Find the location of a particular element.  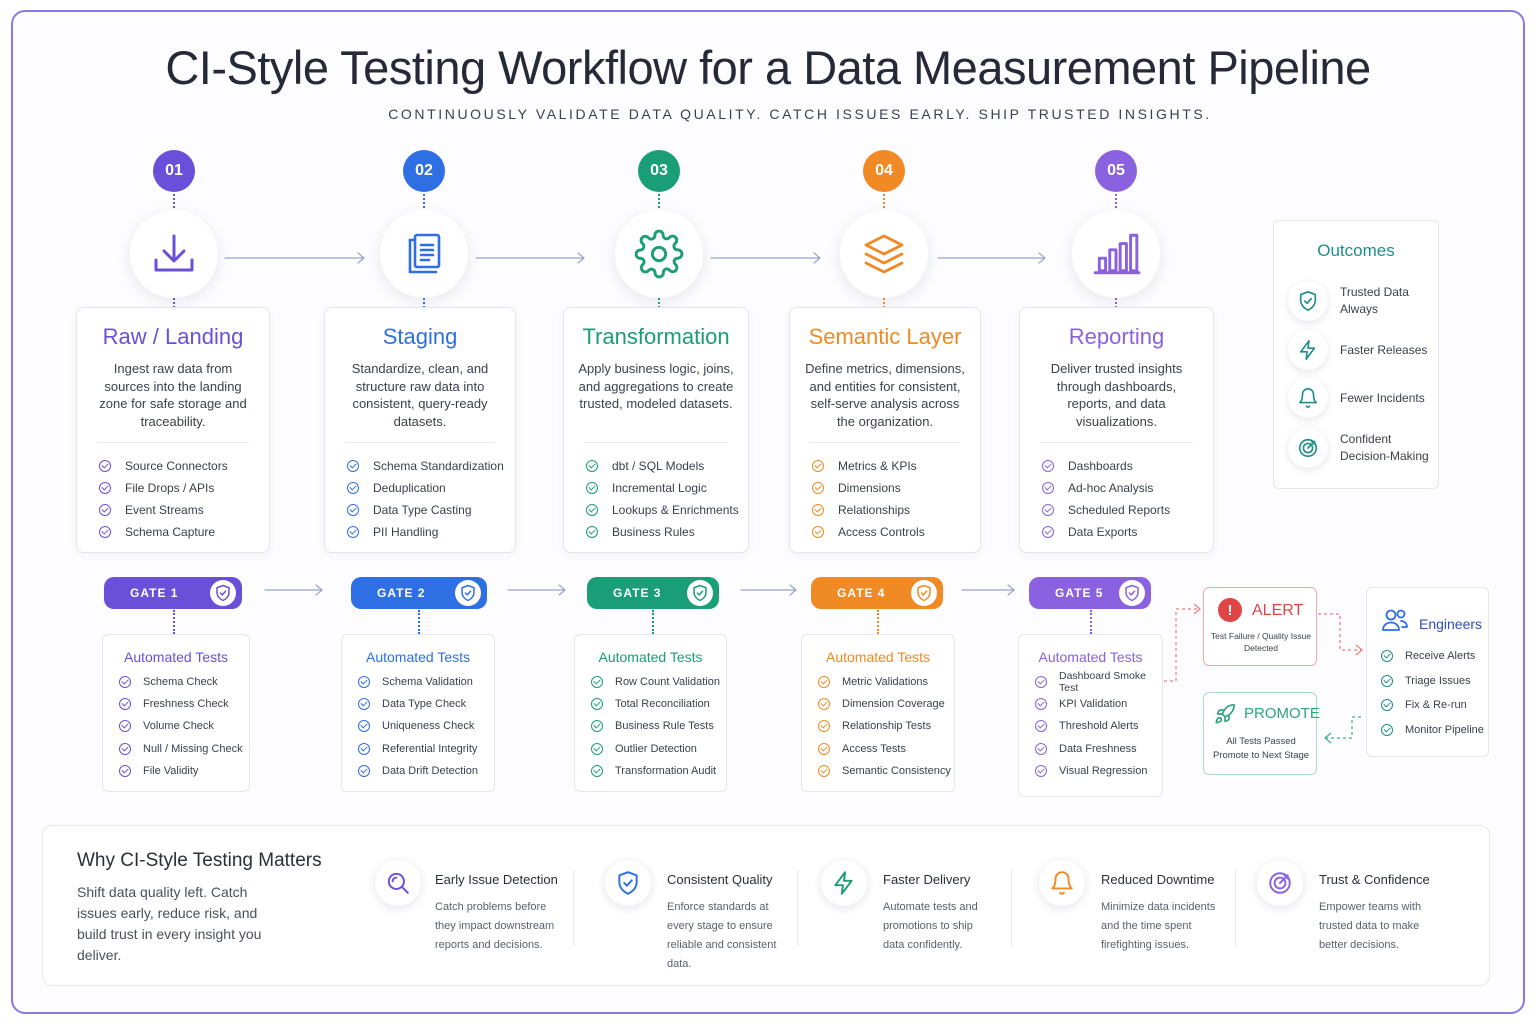

list-item: Data Drift Detection is located at coordinates (418, 771).